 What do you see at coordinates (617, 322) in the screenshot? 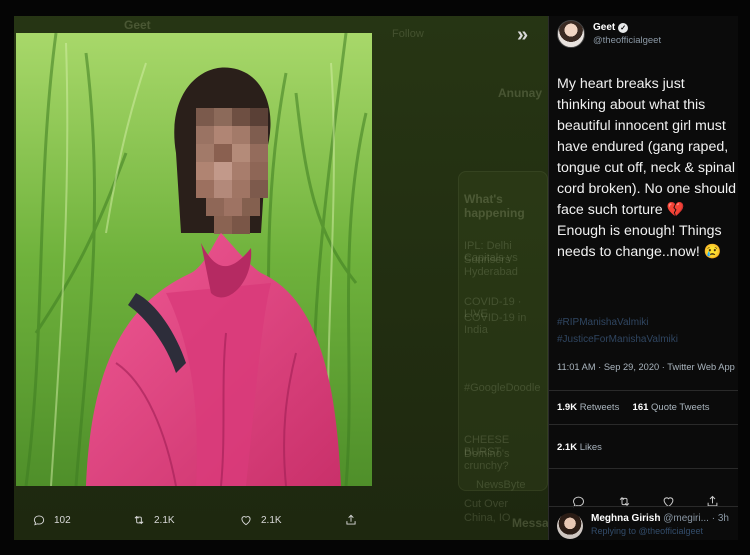
I see `hashtag-link-1: #RIPManishaValmiki` at bounding box center [617, 322].